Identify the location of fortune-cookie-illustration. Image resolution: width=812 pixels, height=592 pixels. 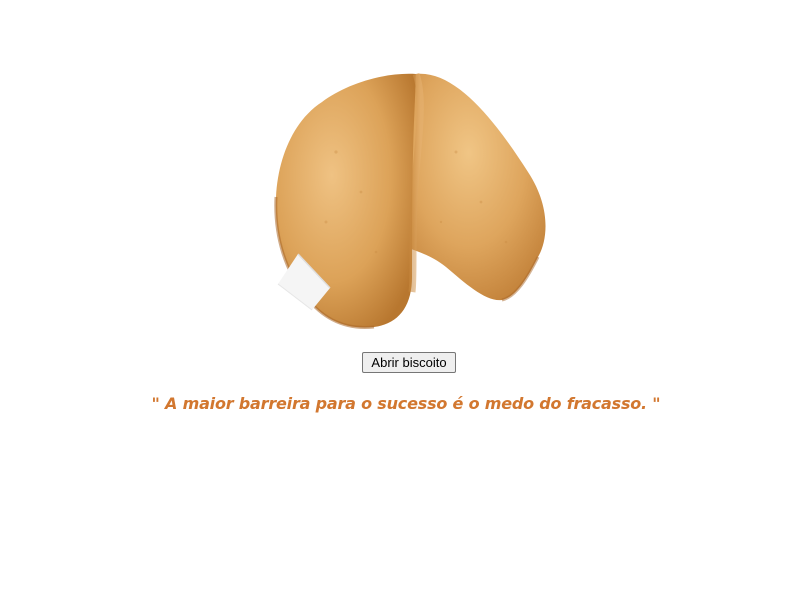
(410, 201).